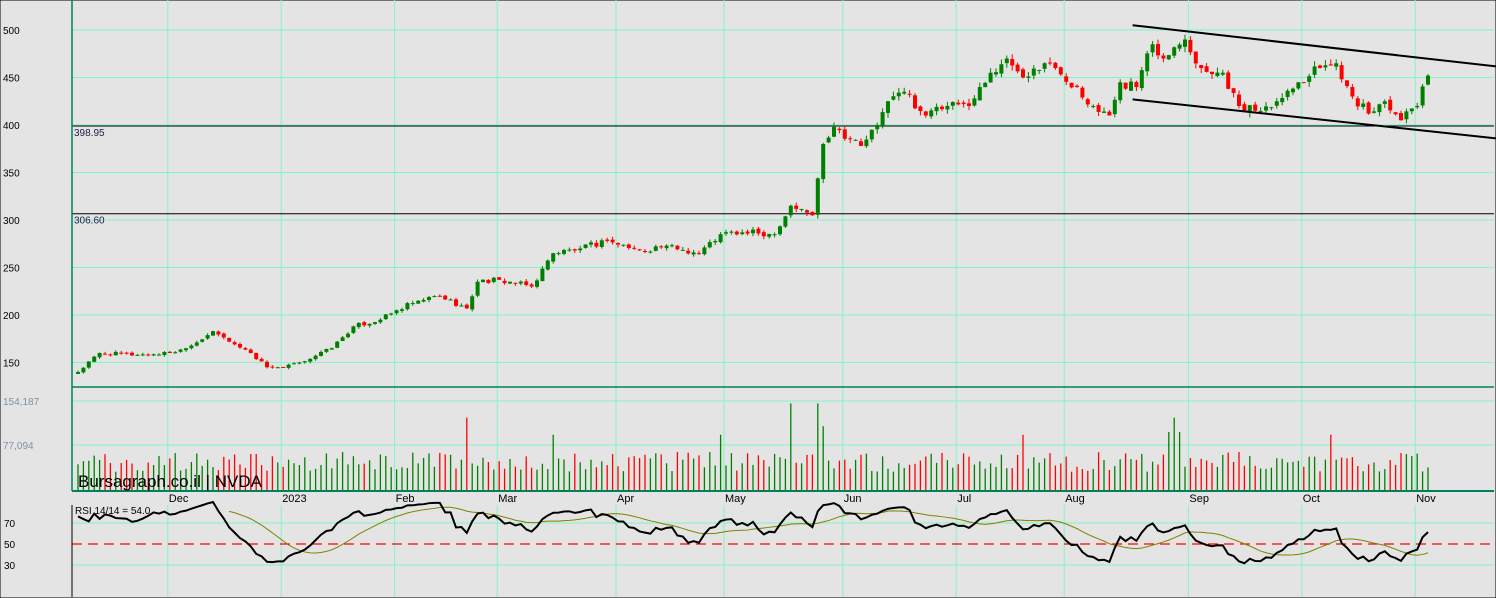  What do you see at coordinates (170, 481) in the screenshot?
I see `watermark: Bursagraph.co.il | NVDA` at bounding box center [170, 481].